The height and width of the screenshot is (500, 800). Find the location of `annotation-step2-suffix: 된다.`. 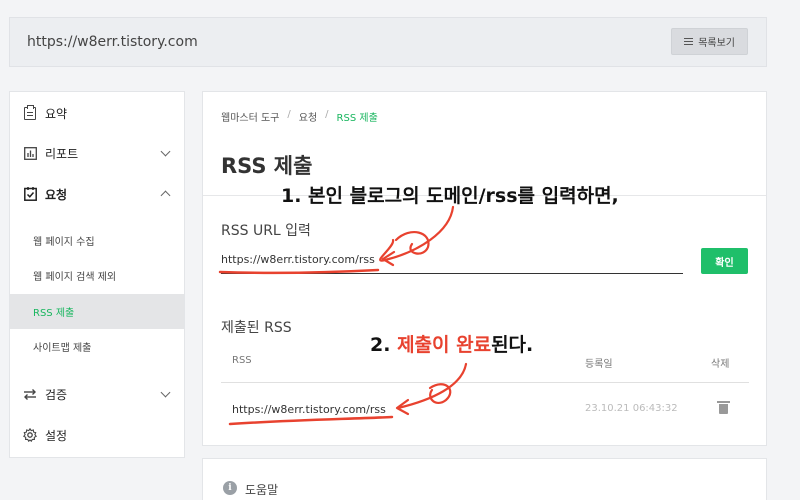

annotation-step2-suffix: 된다. is located at coordinates (512, 345).